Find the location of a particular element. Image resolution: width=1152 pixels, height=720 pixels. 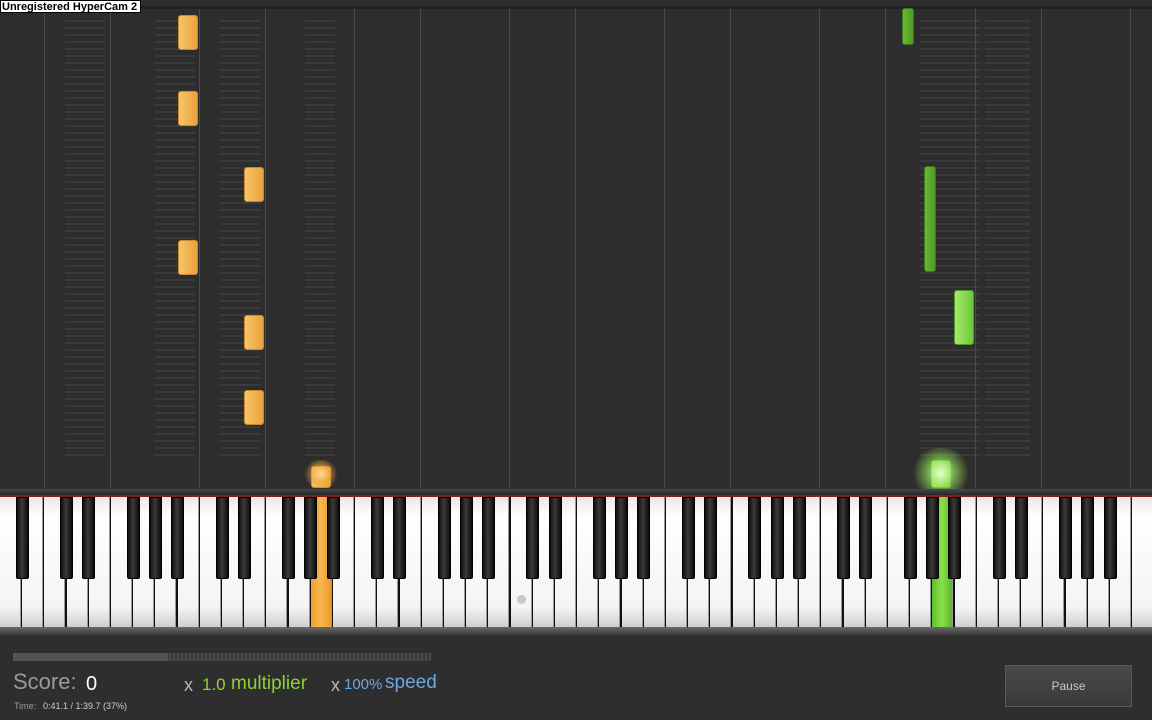

recorder-watermark: Unregistered HyperCam 2 is located at coordinates (71, 6).